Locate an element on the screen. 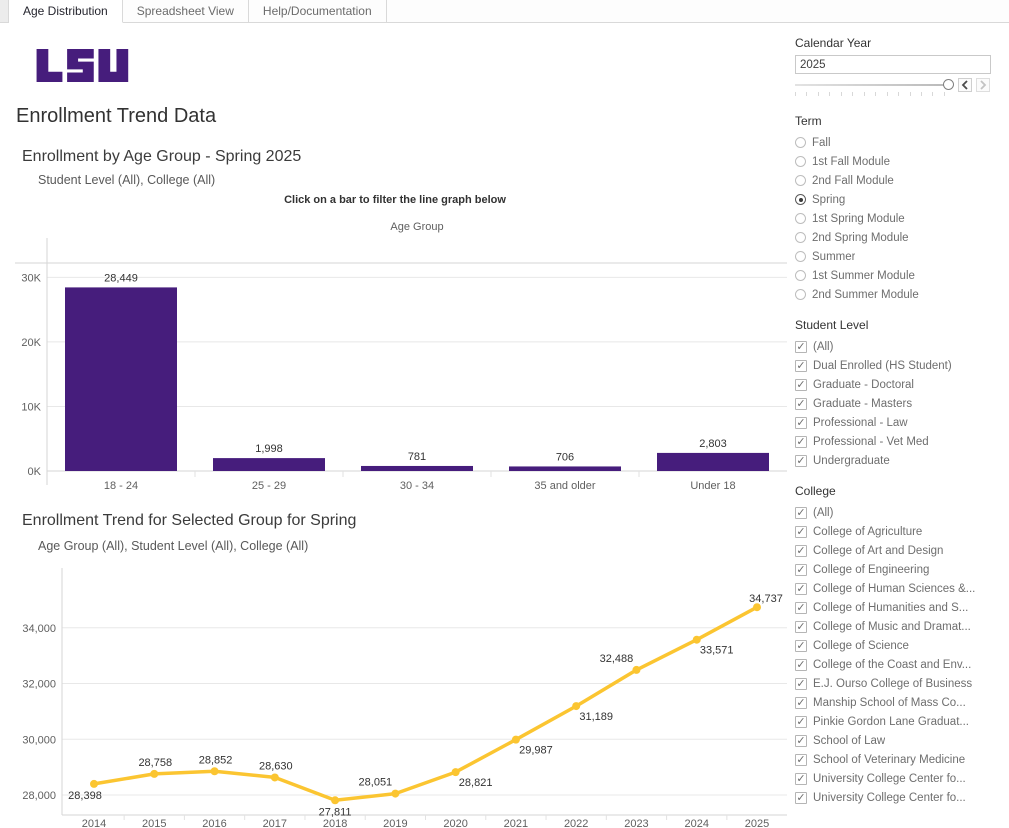 The height and width of the screenshot is (828, 1009). data-point-2022 is located at coordinates (576, 706).